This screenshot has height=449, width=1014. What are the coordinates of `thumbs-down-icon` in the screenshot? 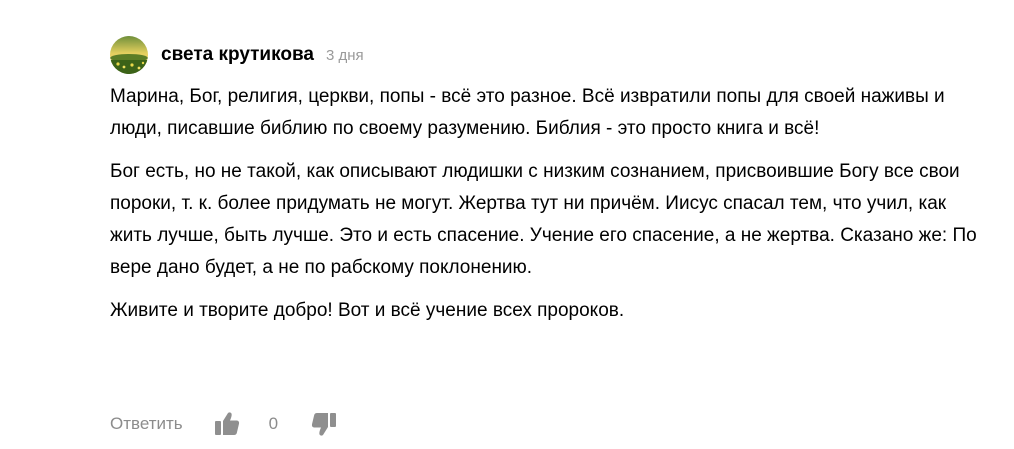 It's located at (324, 424).